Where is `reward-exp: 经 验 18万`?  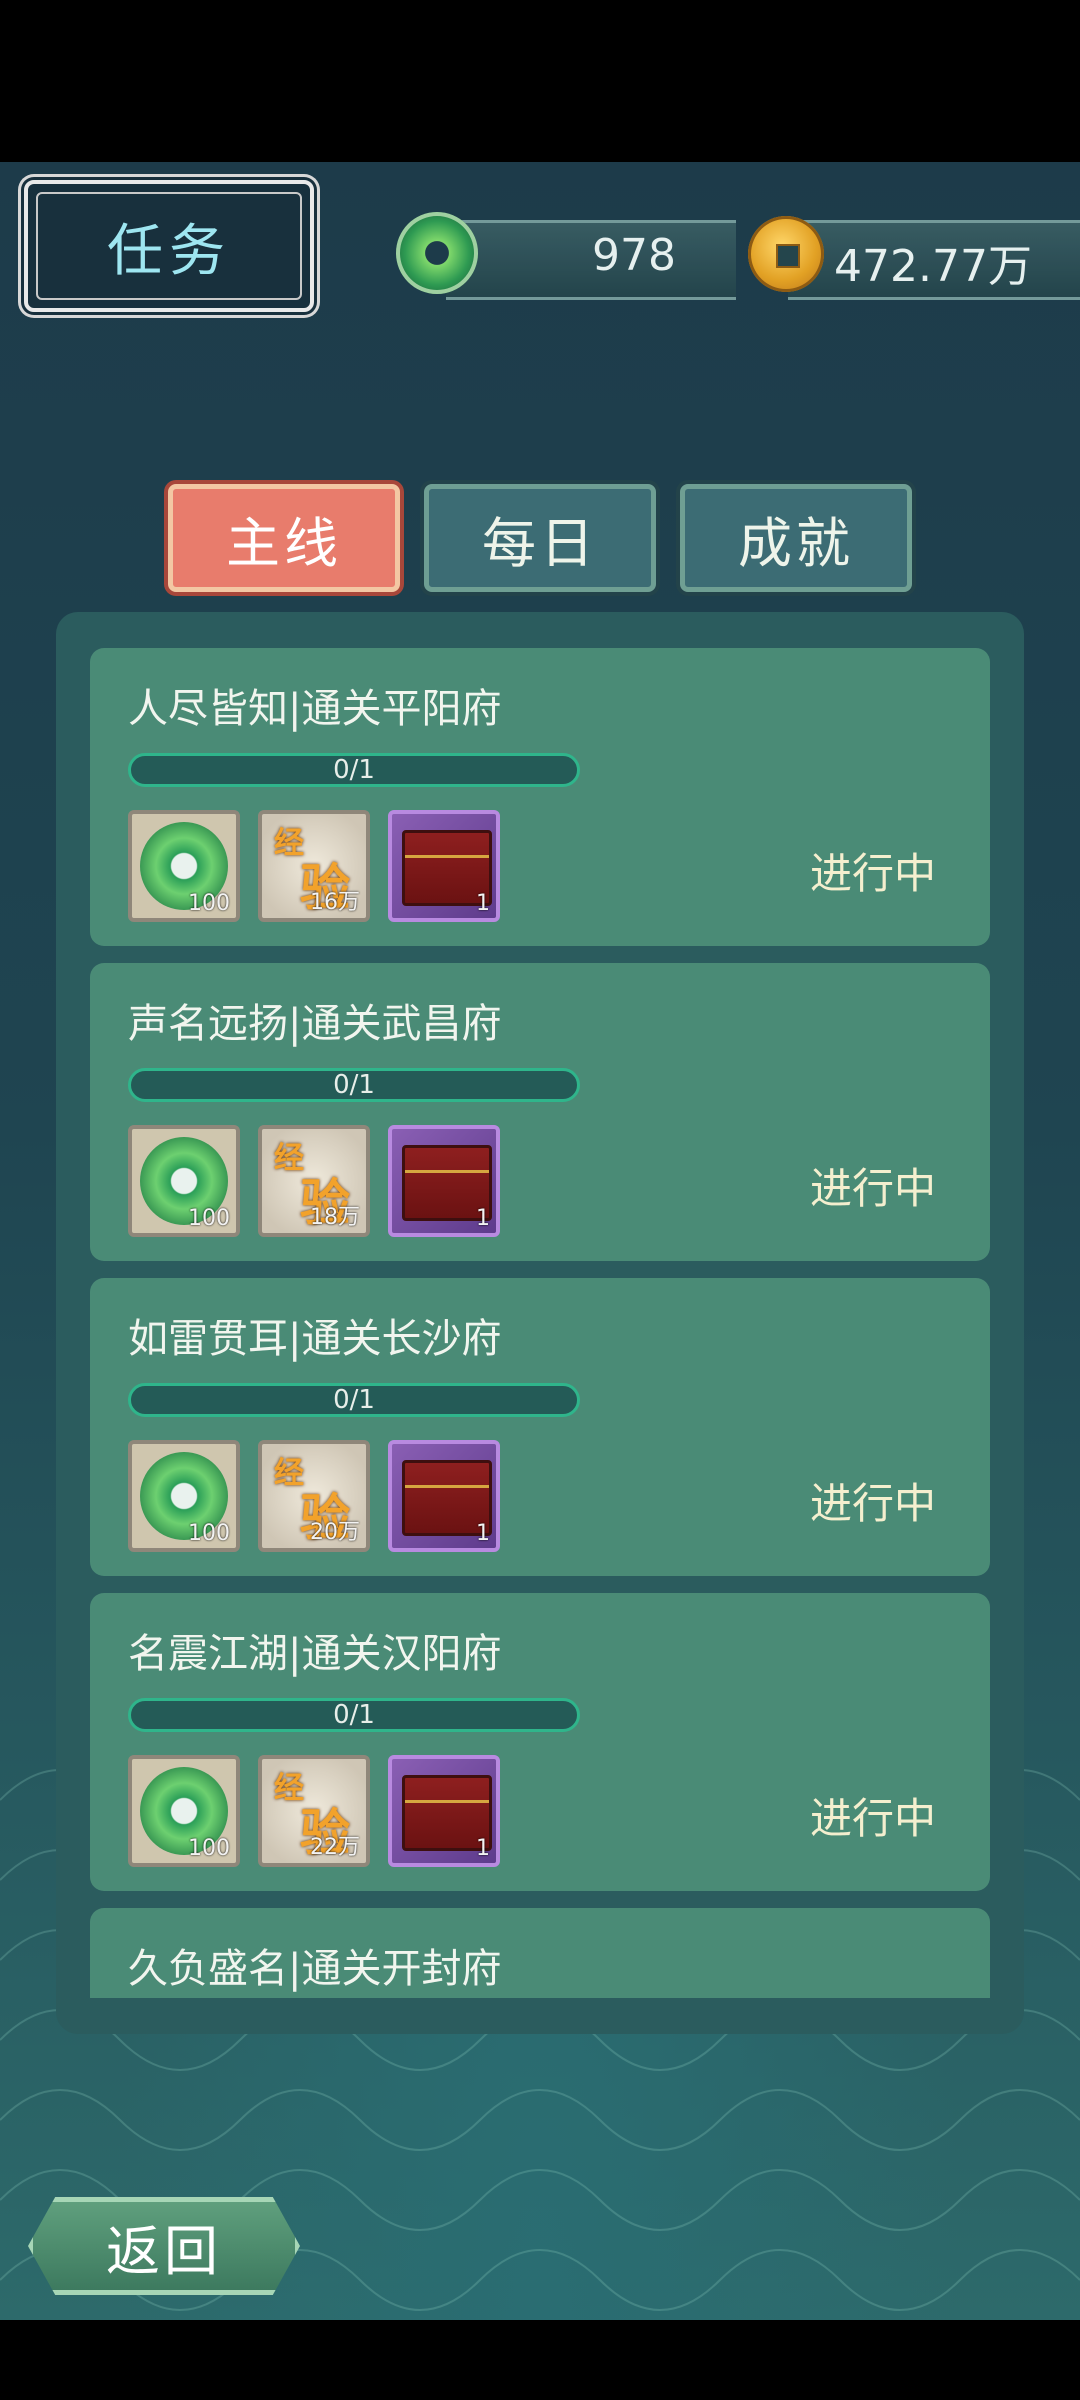 reward-exp: 经 验 18万 is located at coordinates (314, 1181).